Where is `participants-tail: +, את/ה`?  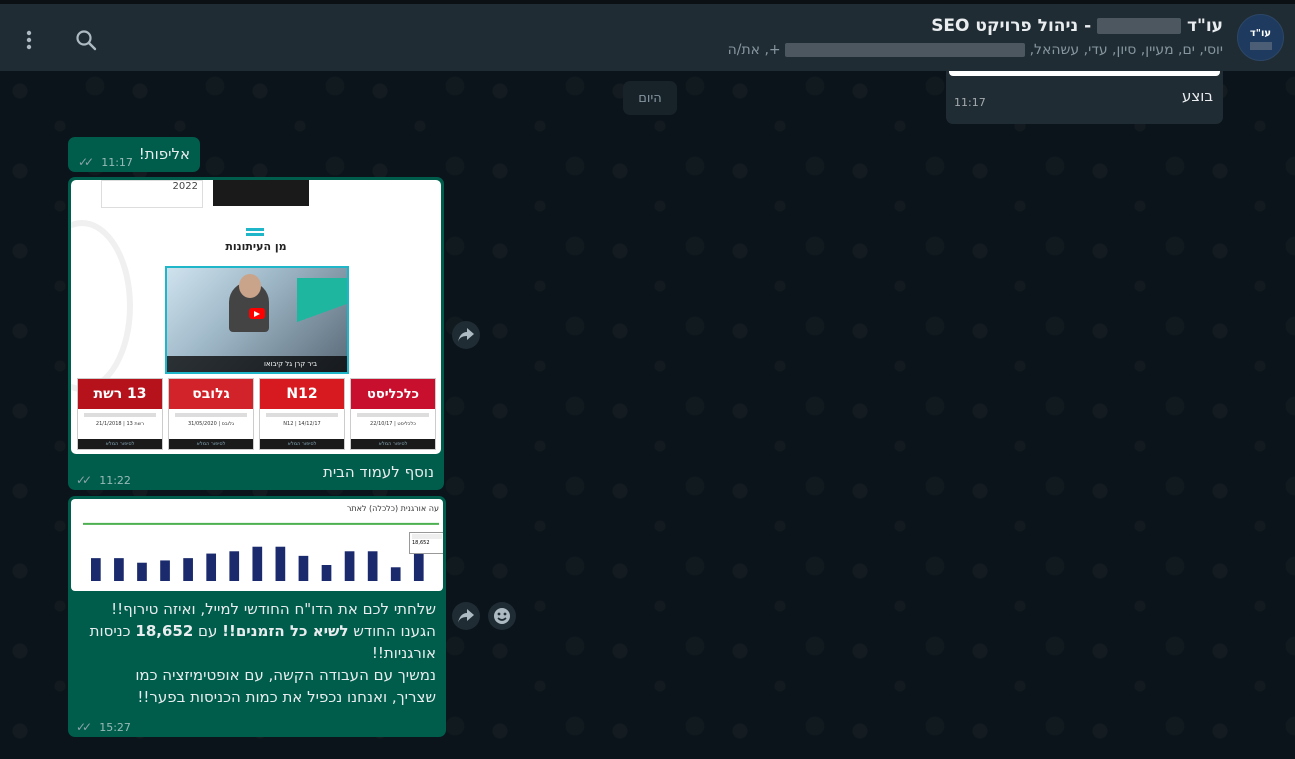
participants-tail: +, את/ה is located at coordinates (754, 50).